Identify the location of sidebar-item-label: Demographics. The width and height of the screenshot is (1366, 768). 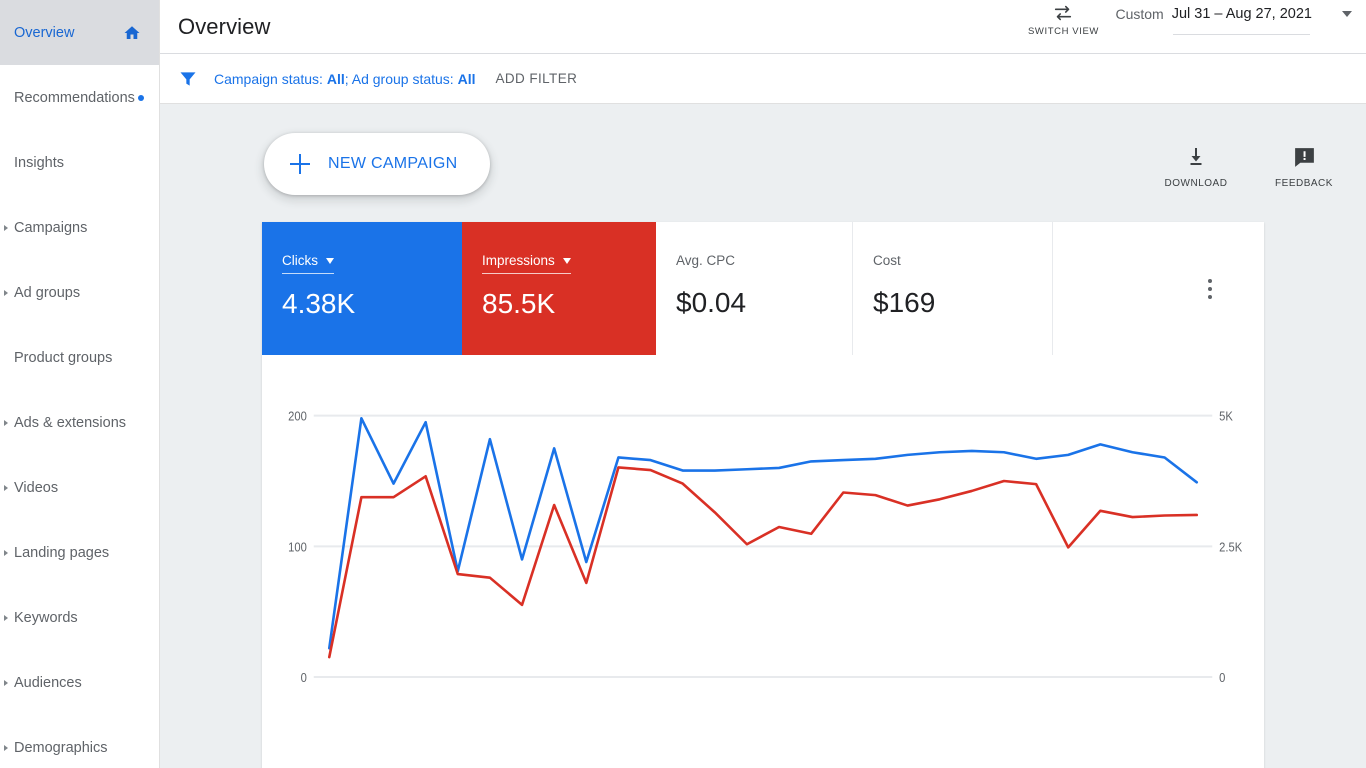
(61, 747).